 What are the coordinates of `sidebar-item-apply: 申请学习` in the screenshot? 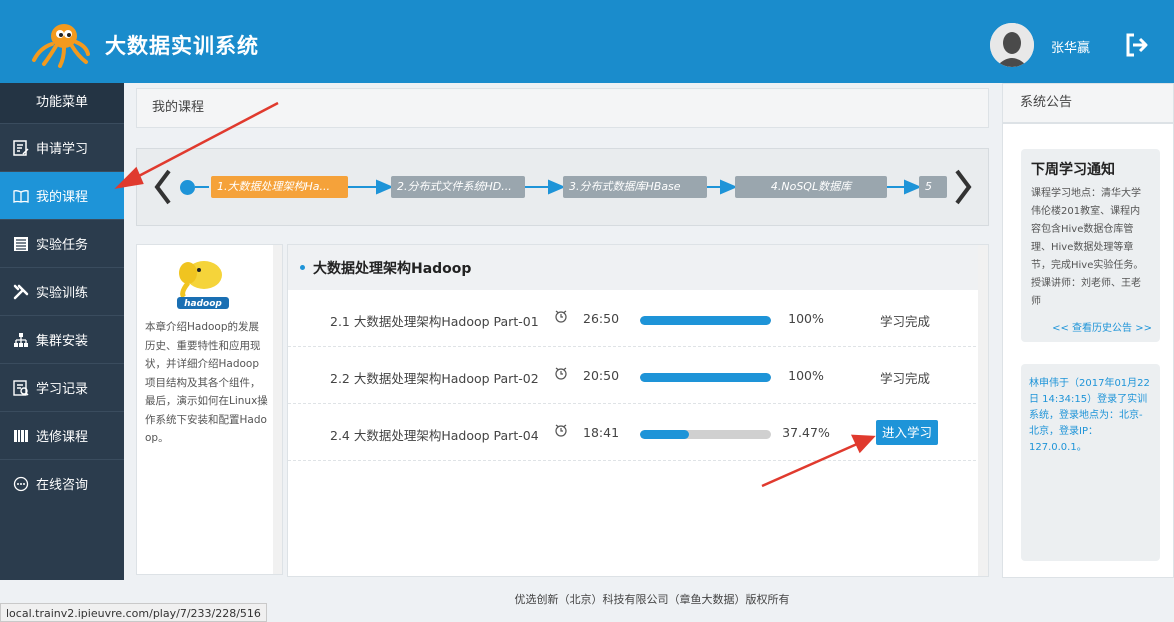 It's located at (62, 147).